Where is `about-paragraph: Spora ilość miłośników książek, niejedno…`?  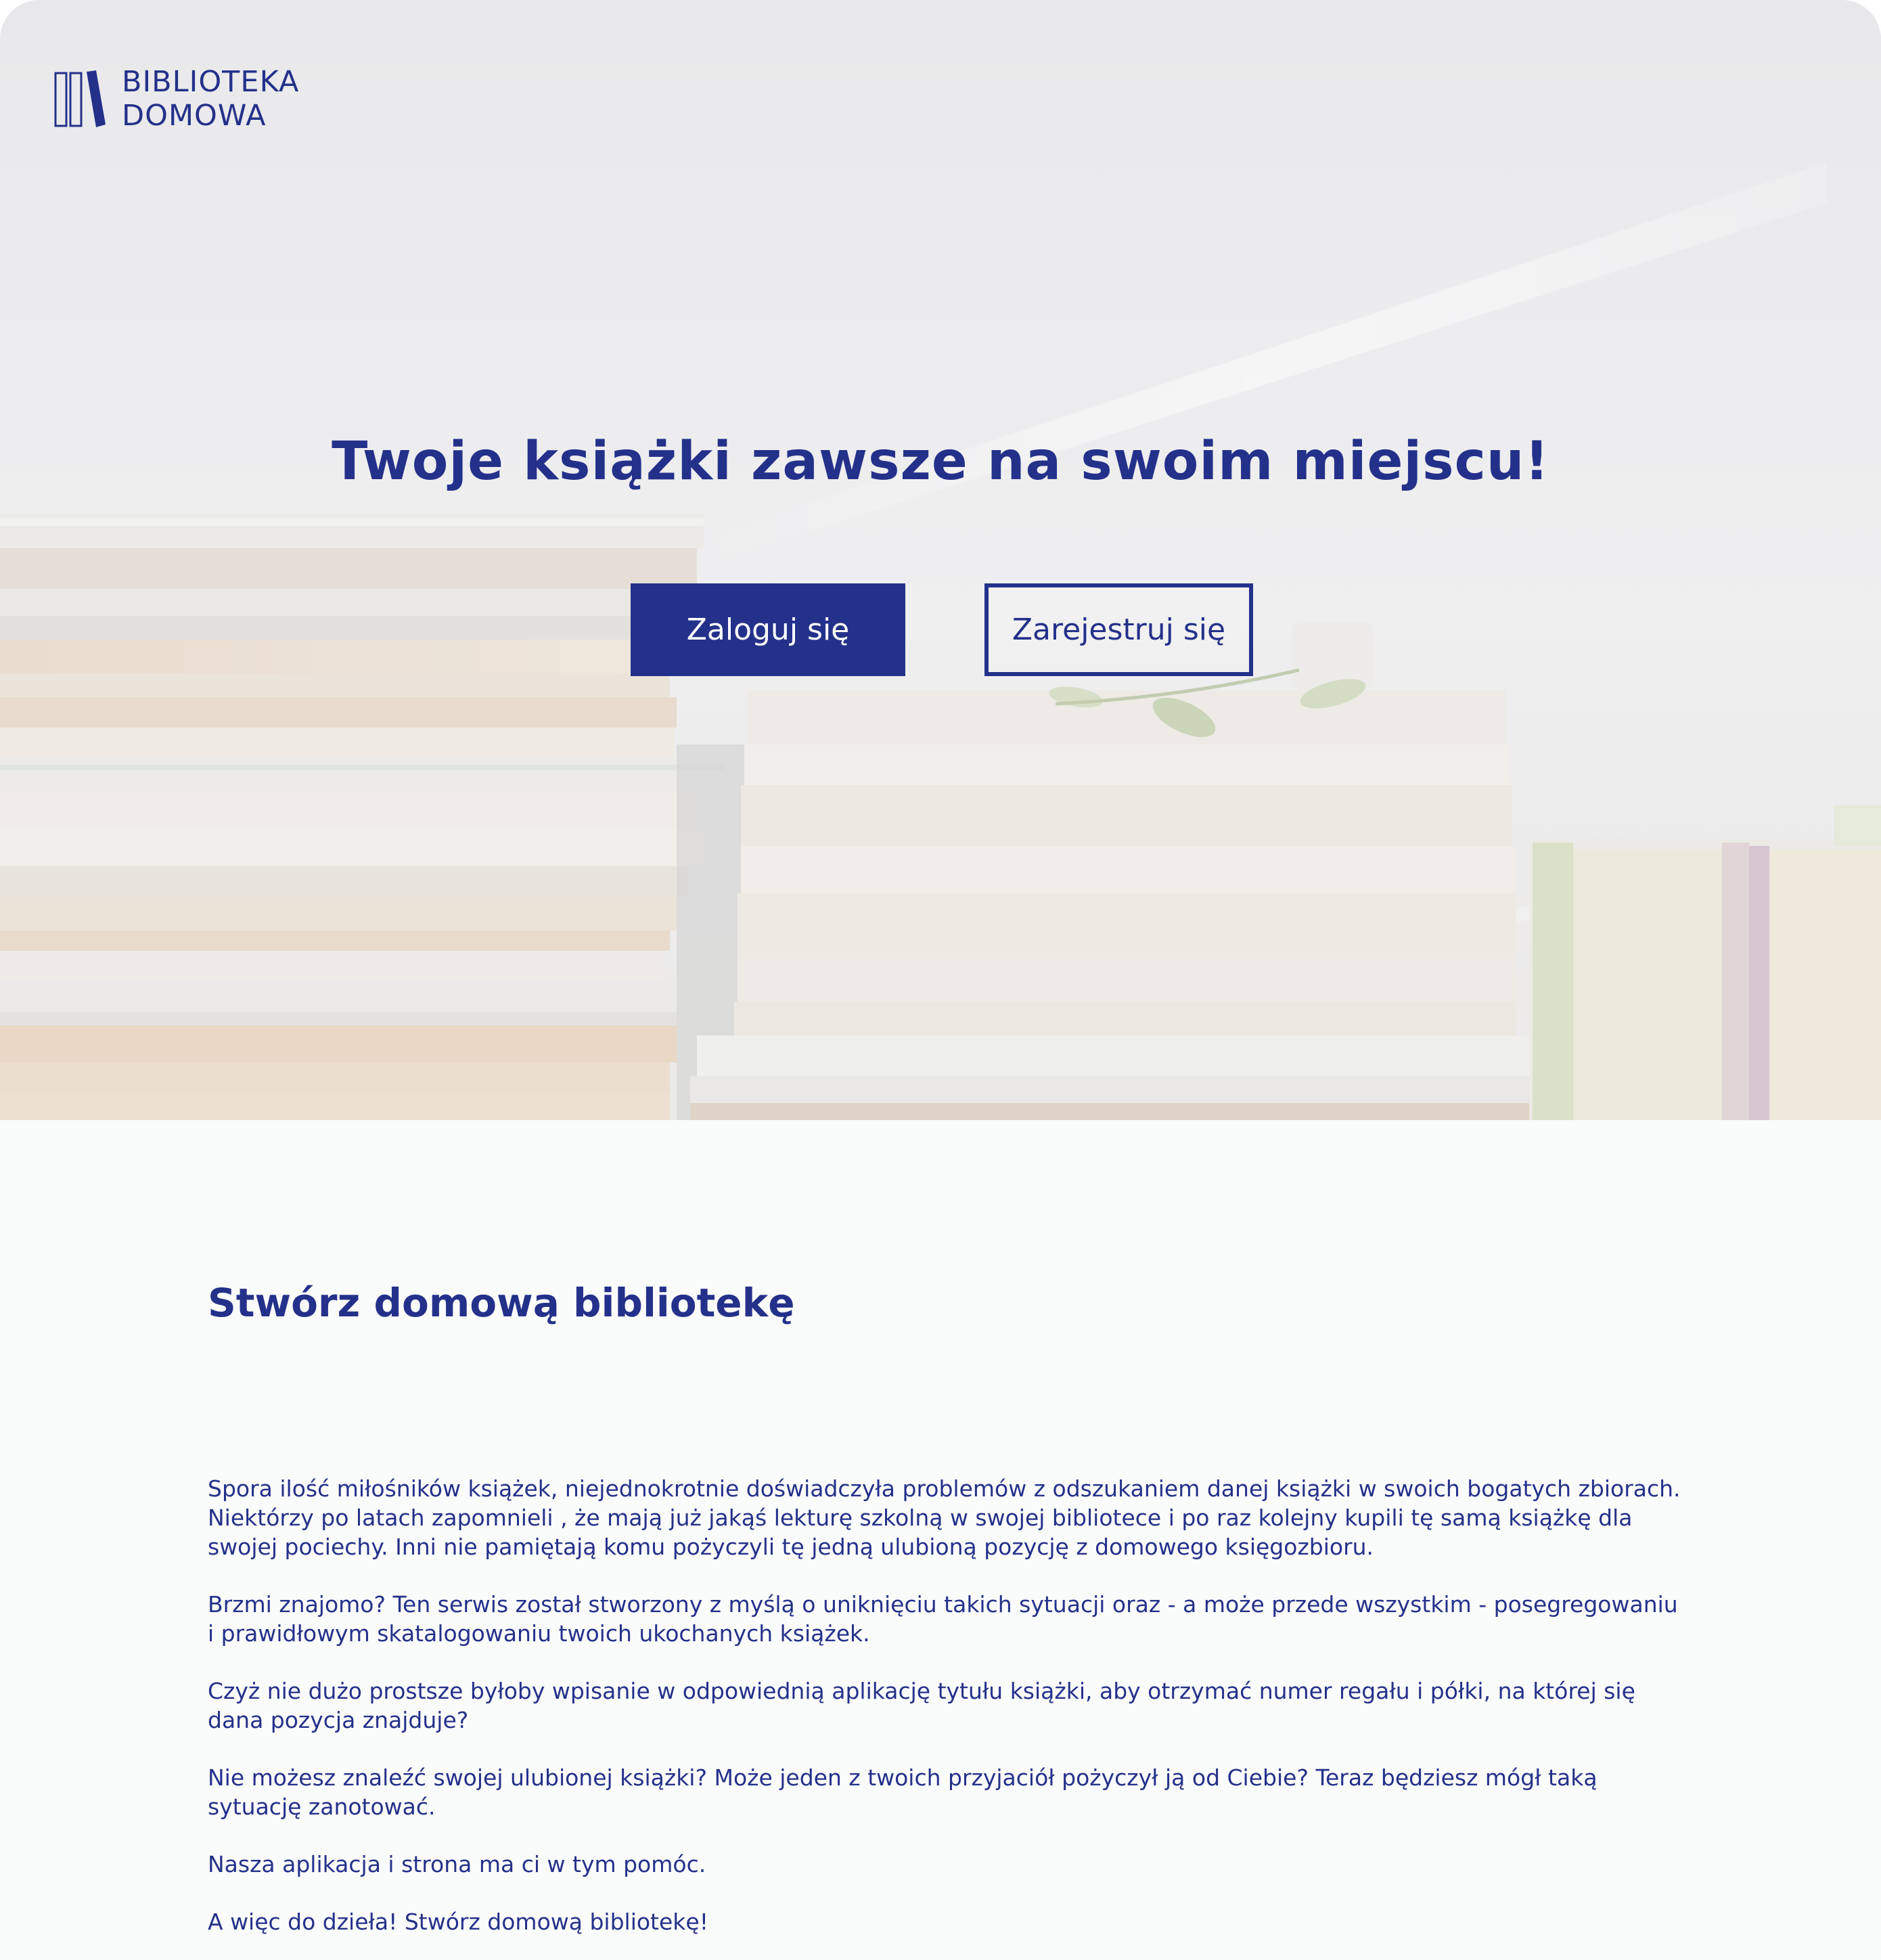
about-paragraph: Spora ilość miłośników książek, niejedno… is located at coordinates (944, 1517).